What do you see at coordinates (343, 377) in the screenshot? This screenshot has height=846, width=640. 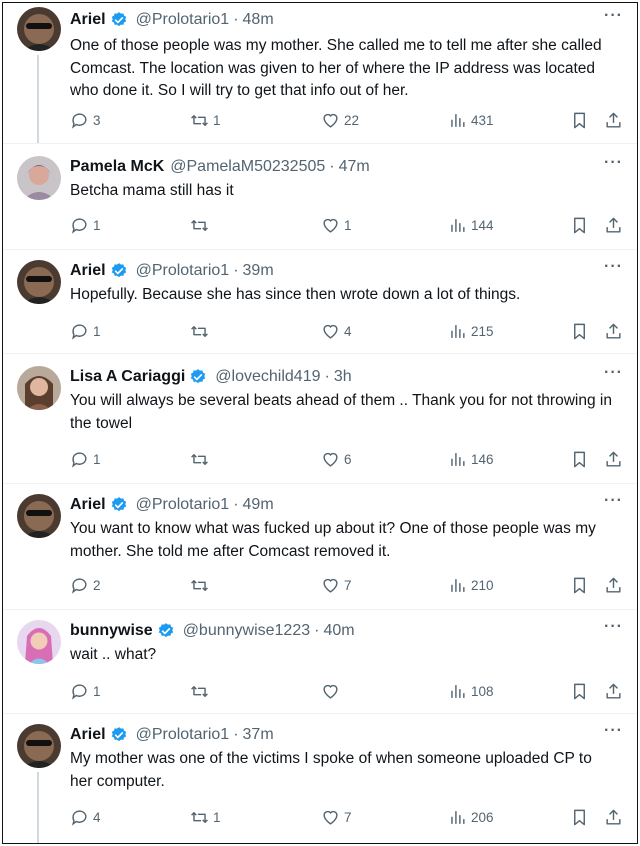 I see `timestamp: 3h` at bounding box center [343, 377].